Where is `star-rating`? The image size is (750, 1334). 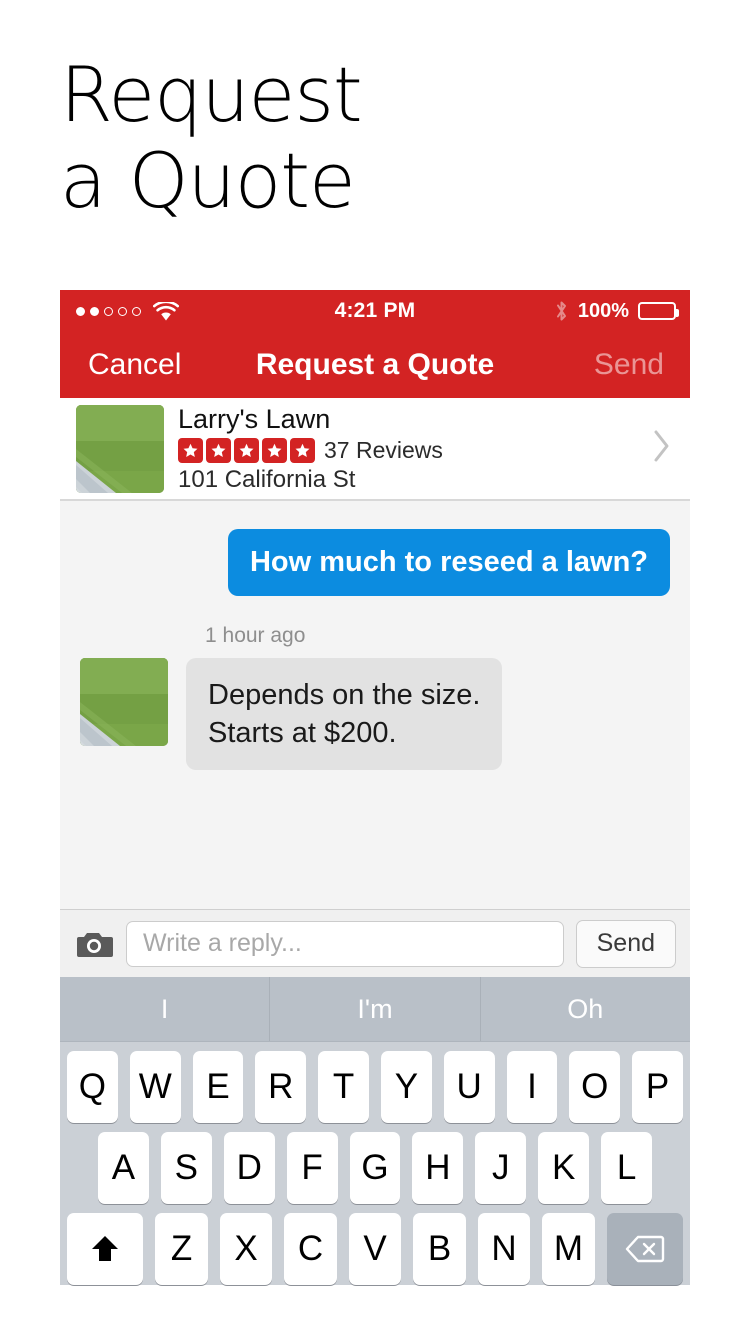 star-rating is located at coordinates (246, 450).